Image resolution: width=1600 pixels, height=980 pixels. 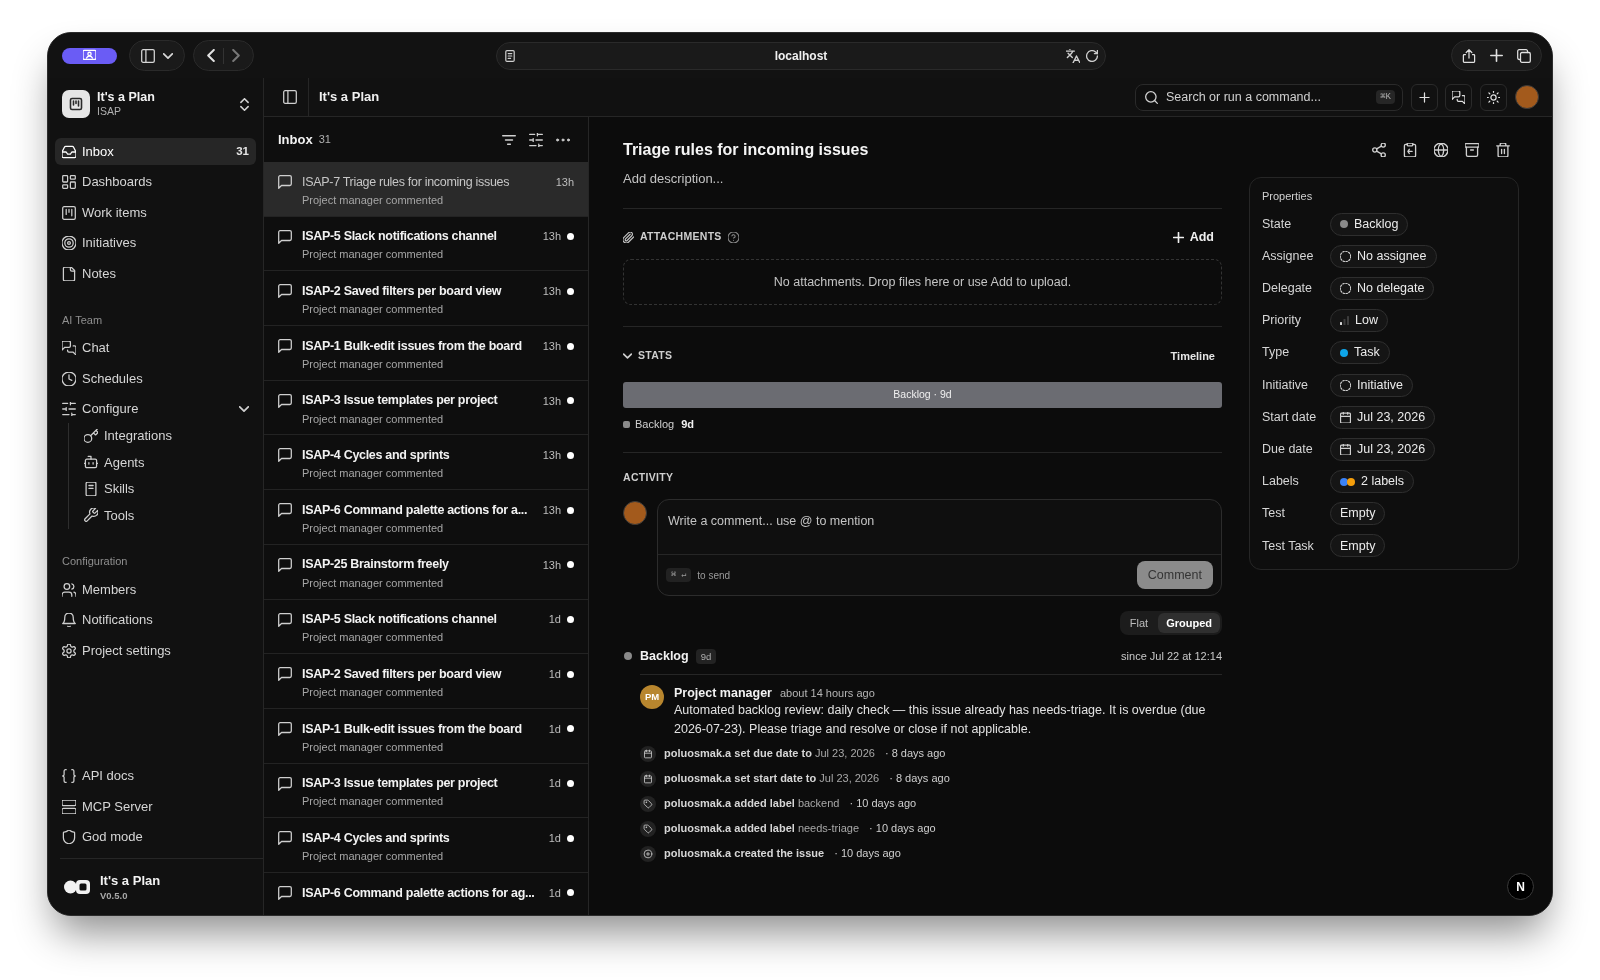 I want to click on nav-item: Inbox 31, so click(x=155, y=151).